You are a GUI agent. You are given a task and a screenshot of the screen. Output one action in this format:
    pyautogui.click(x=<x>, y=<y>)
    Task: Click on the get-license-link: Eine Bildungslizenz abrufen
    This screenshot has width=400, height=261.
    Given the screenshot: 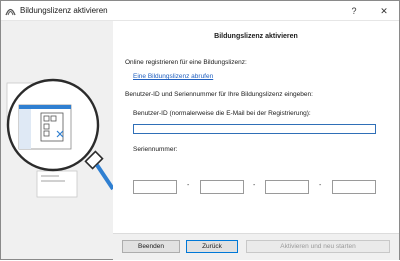 What is the action you would take?
    pyautogui.click(x=173, y=76)
    